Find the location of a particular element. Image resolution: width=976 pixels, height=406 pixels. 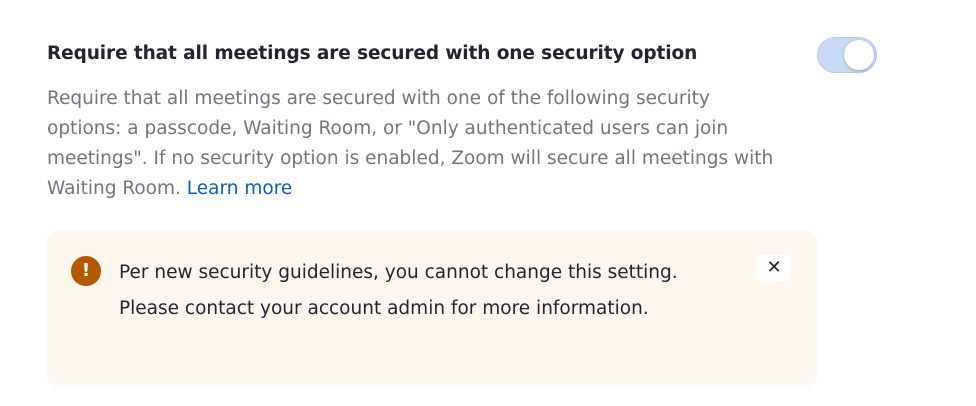

close-icon: ✕ is located at coordinates (774, 268).